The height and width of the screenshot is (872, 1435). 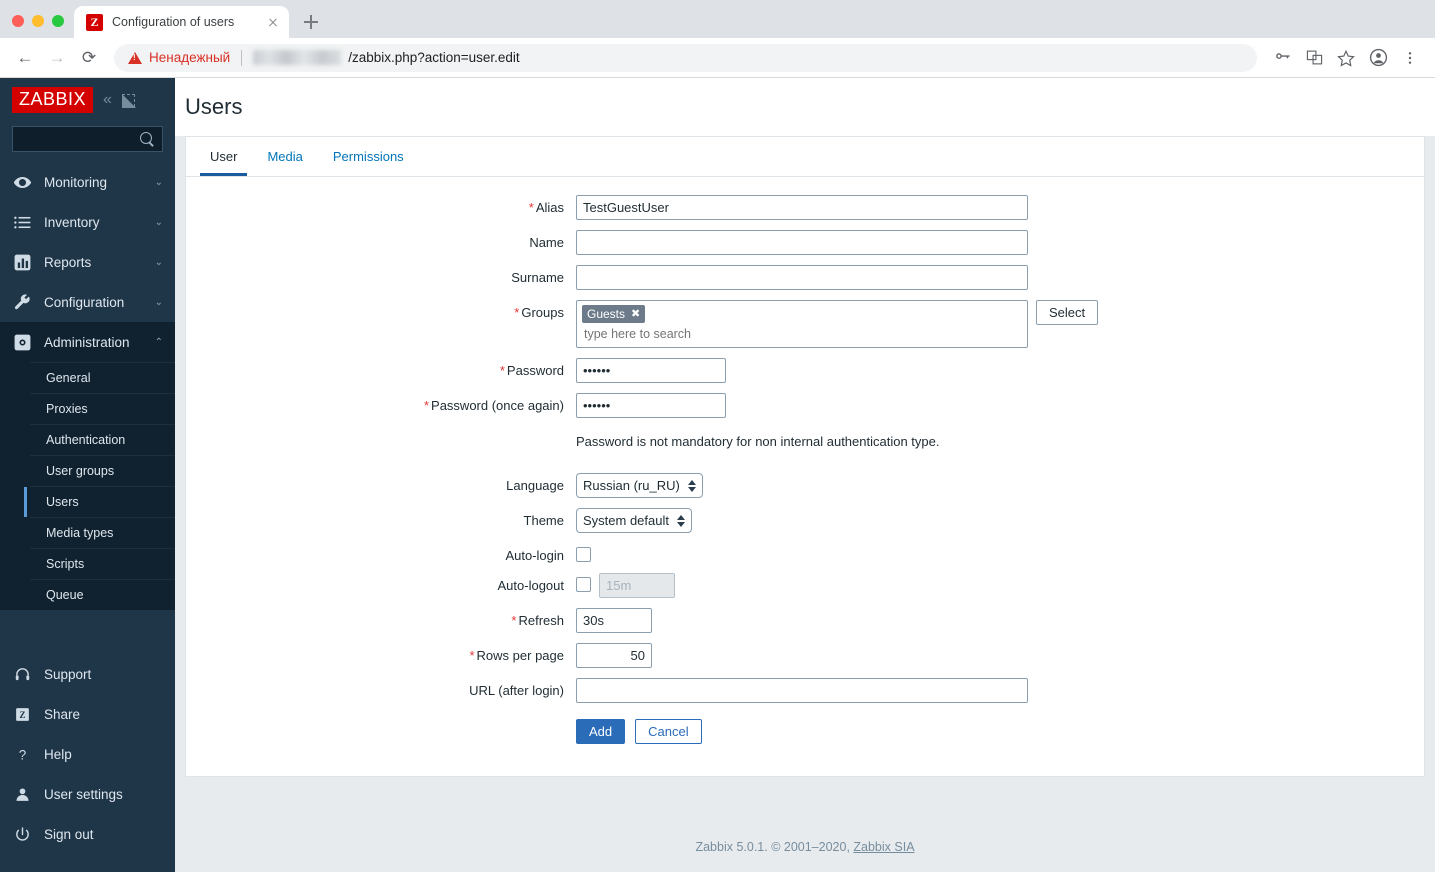 What do you see at coordinates (25, 58) in the screenshot?
I see `back-button: ←` at bounding box center [25, 58].